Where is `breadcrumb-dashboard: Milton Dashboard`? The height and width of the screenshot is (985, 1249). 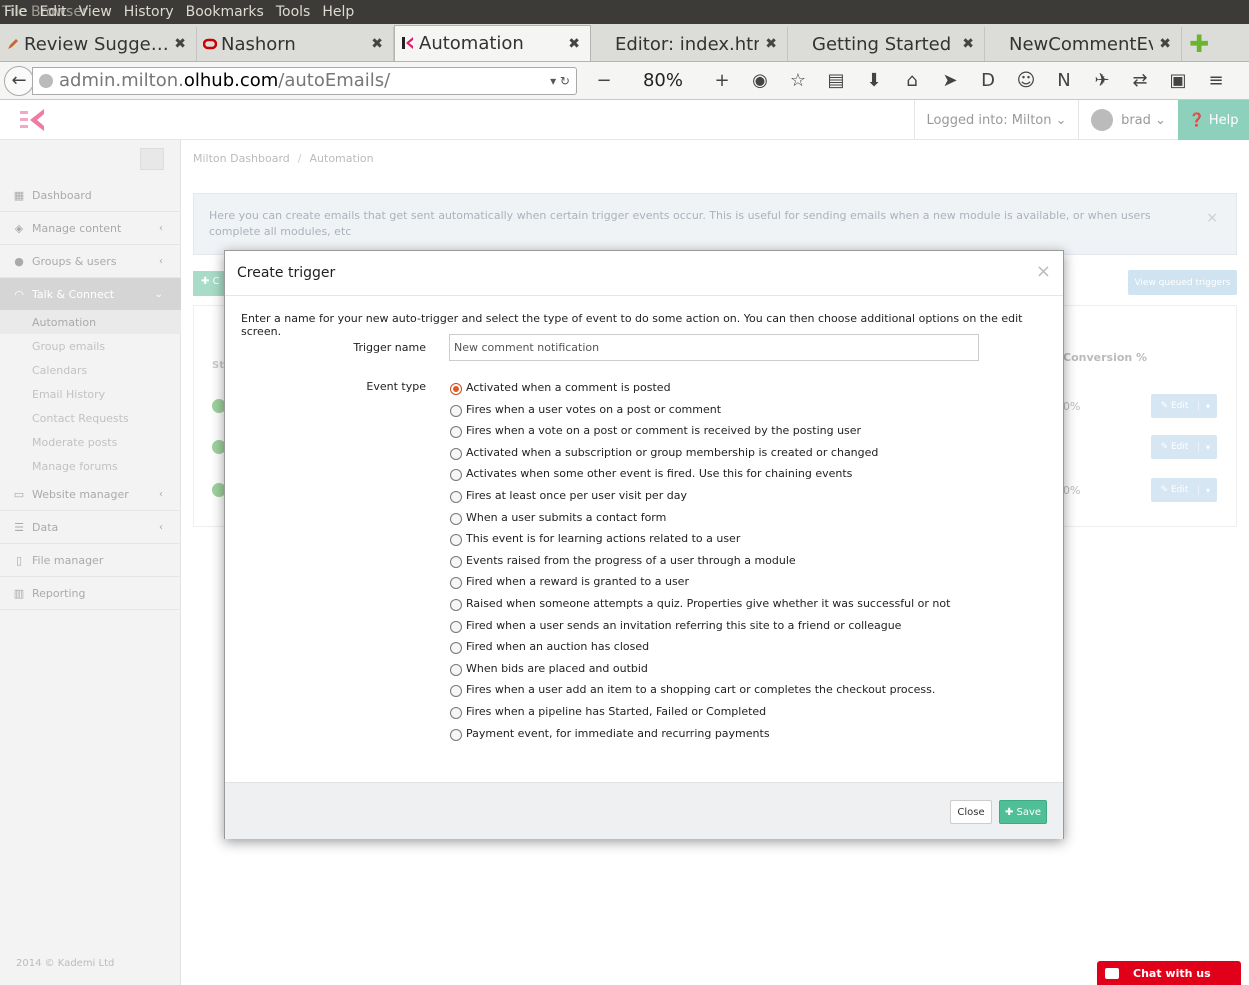
breadcrumb-dashboard: Milton Dashboard is located at coordinates (241, 158).